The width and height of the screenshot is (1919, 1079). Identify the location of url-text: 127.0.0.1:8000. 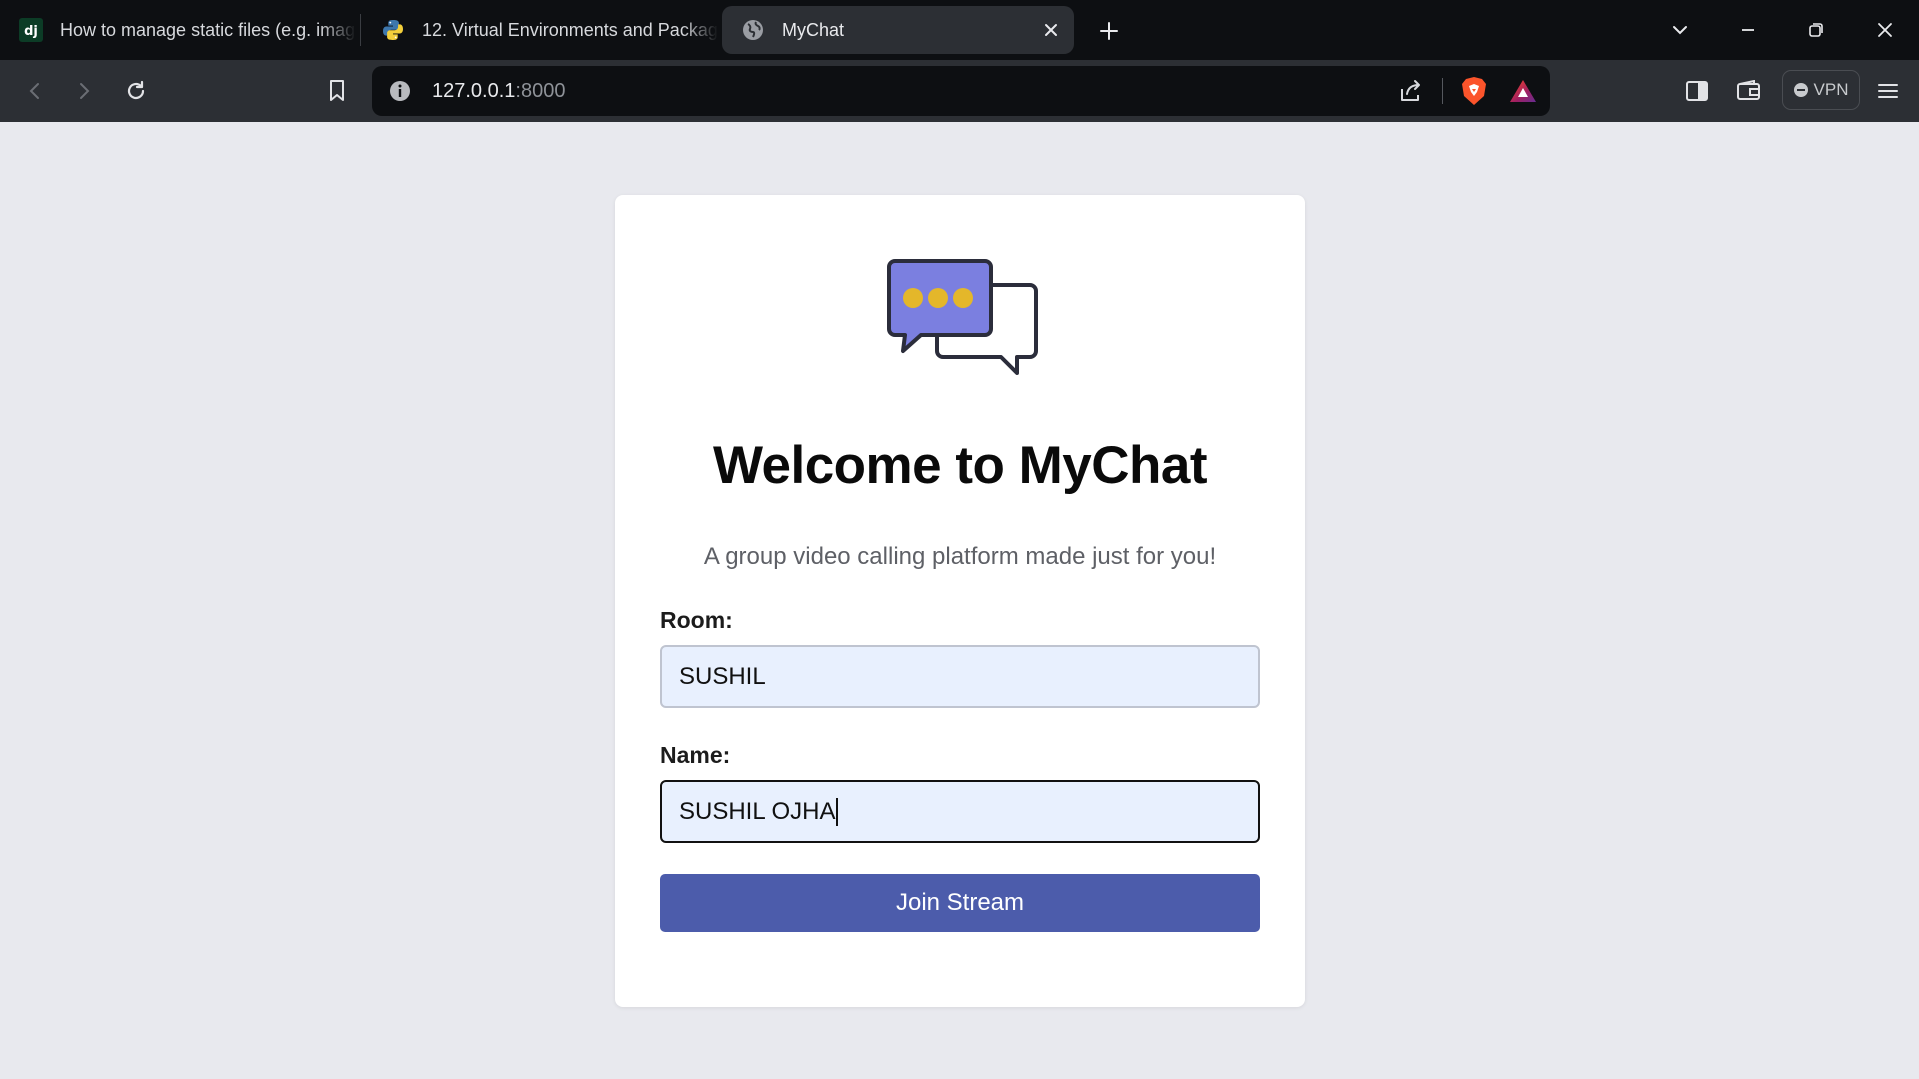
(498, 91).